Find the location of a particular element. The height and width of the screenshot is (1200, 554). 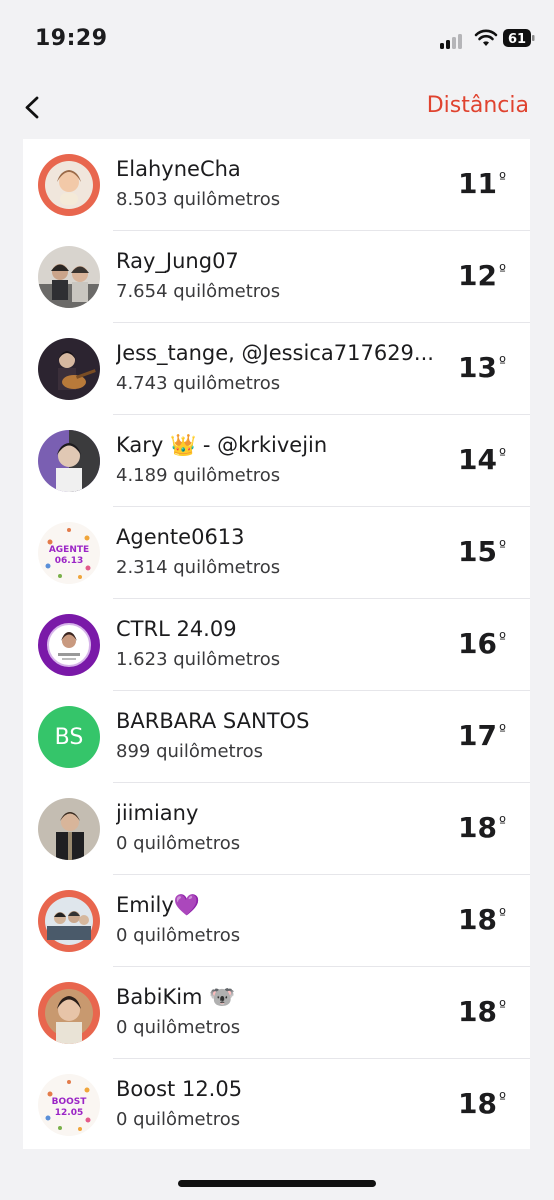

back-button is located at coordinates (33, 107).